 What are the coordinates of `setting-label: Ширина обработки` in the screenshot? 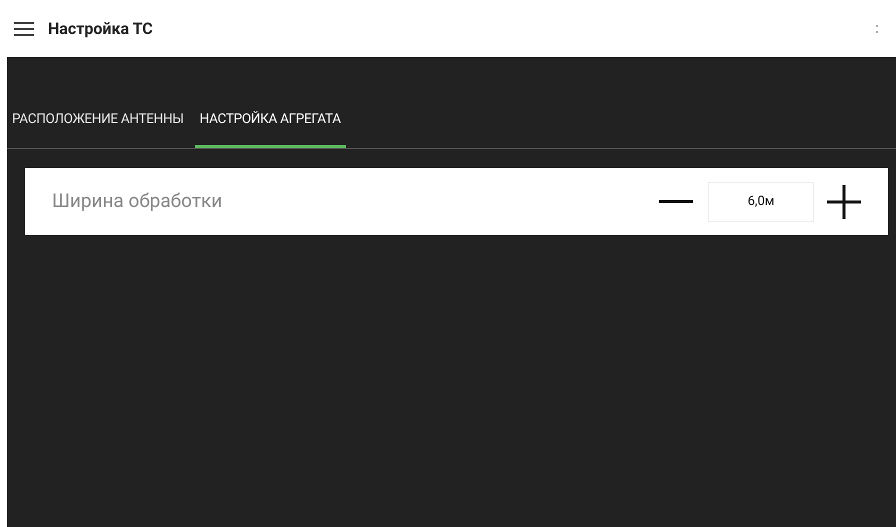 It's located at (138, 201).